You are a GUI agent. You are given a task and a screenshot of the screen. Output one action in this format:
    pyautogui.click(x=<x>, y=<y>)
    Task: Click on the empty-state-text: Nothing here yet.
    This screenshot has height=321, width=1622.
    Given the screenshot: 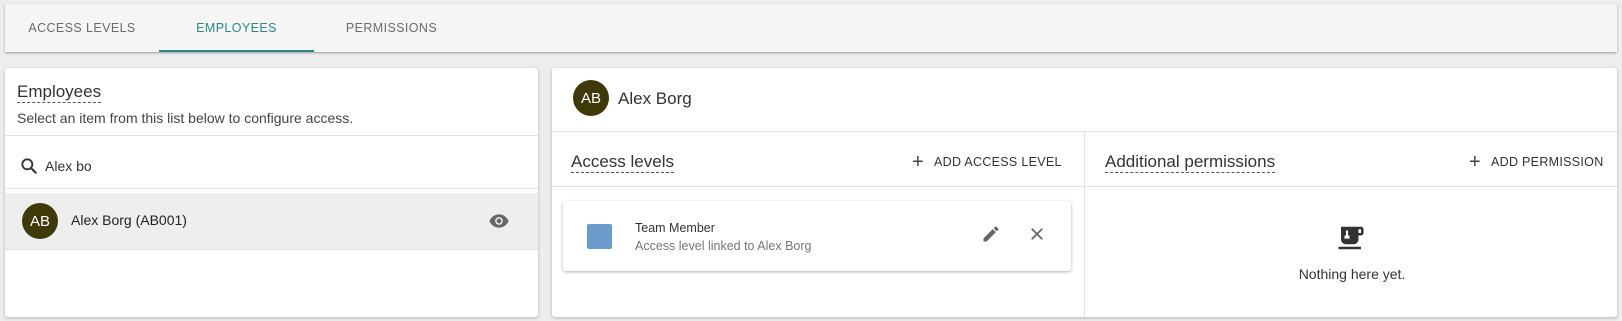 What is the action you would take?
    pyautogui.click(x=1352, y=274)
    